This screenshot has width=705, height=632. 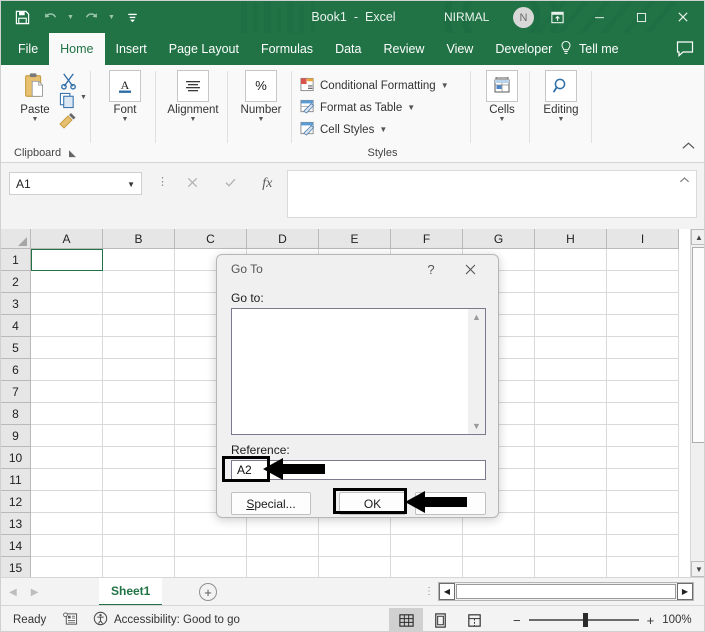 What do you see at coordinates (643, 546) in the screenshot?
I see `cell-i14` at bounding box center [643, 546].